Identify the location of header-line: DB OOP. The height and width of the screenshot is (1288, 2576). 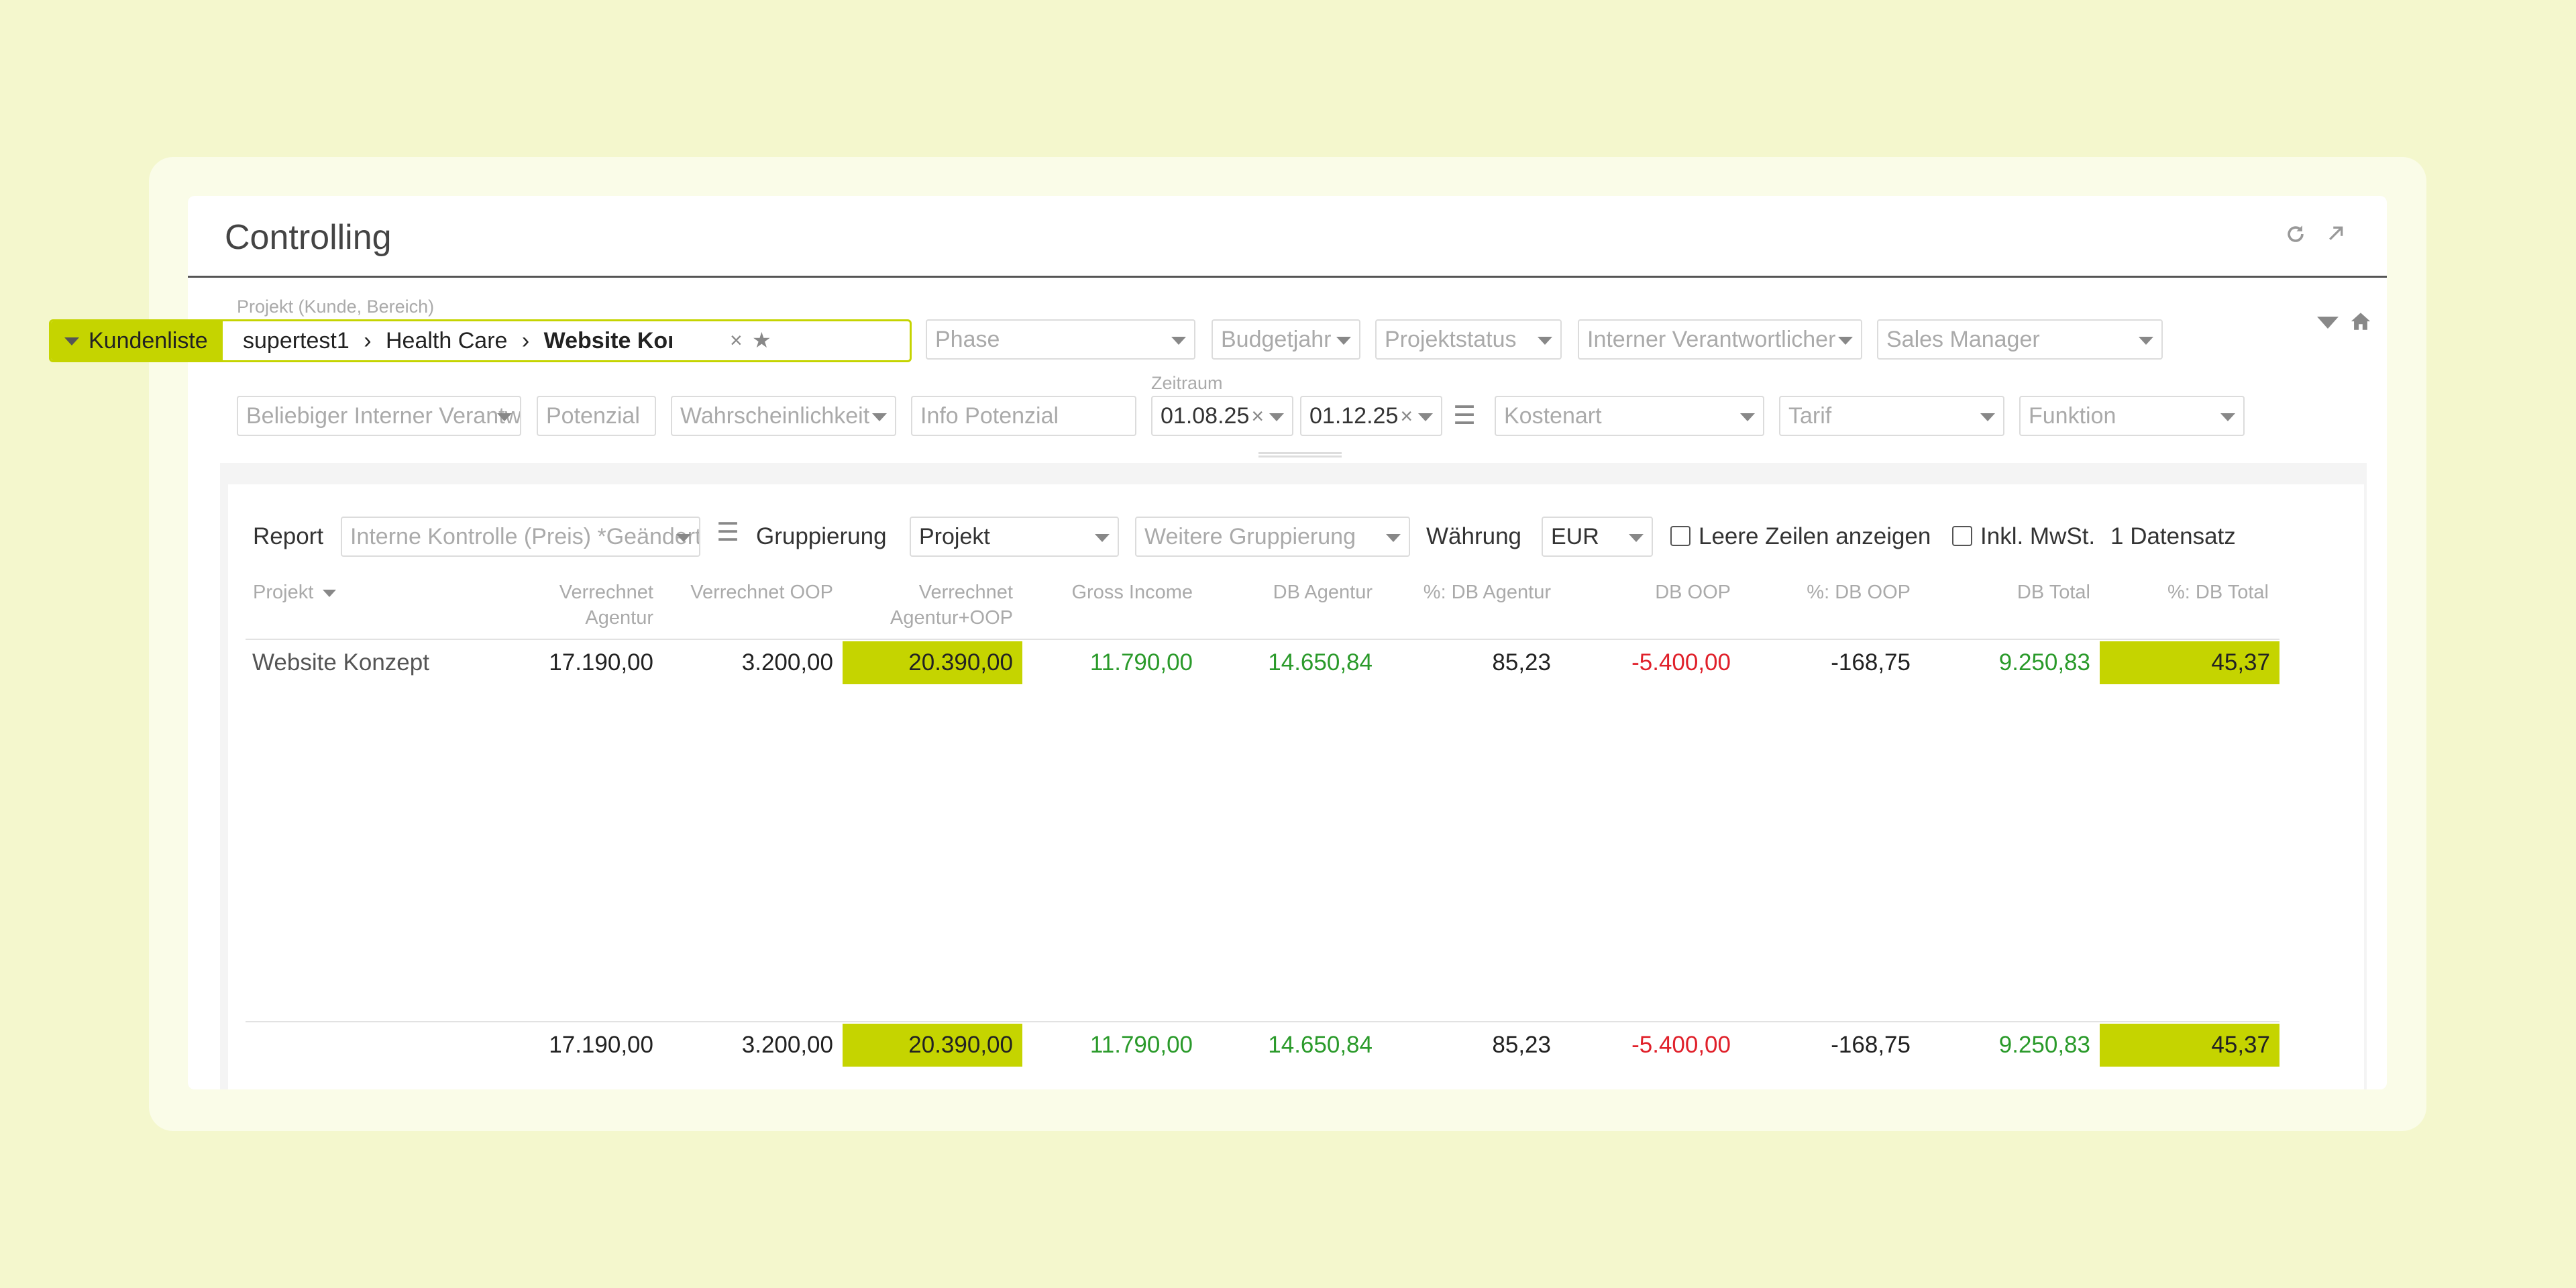
(1693, 592).